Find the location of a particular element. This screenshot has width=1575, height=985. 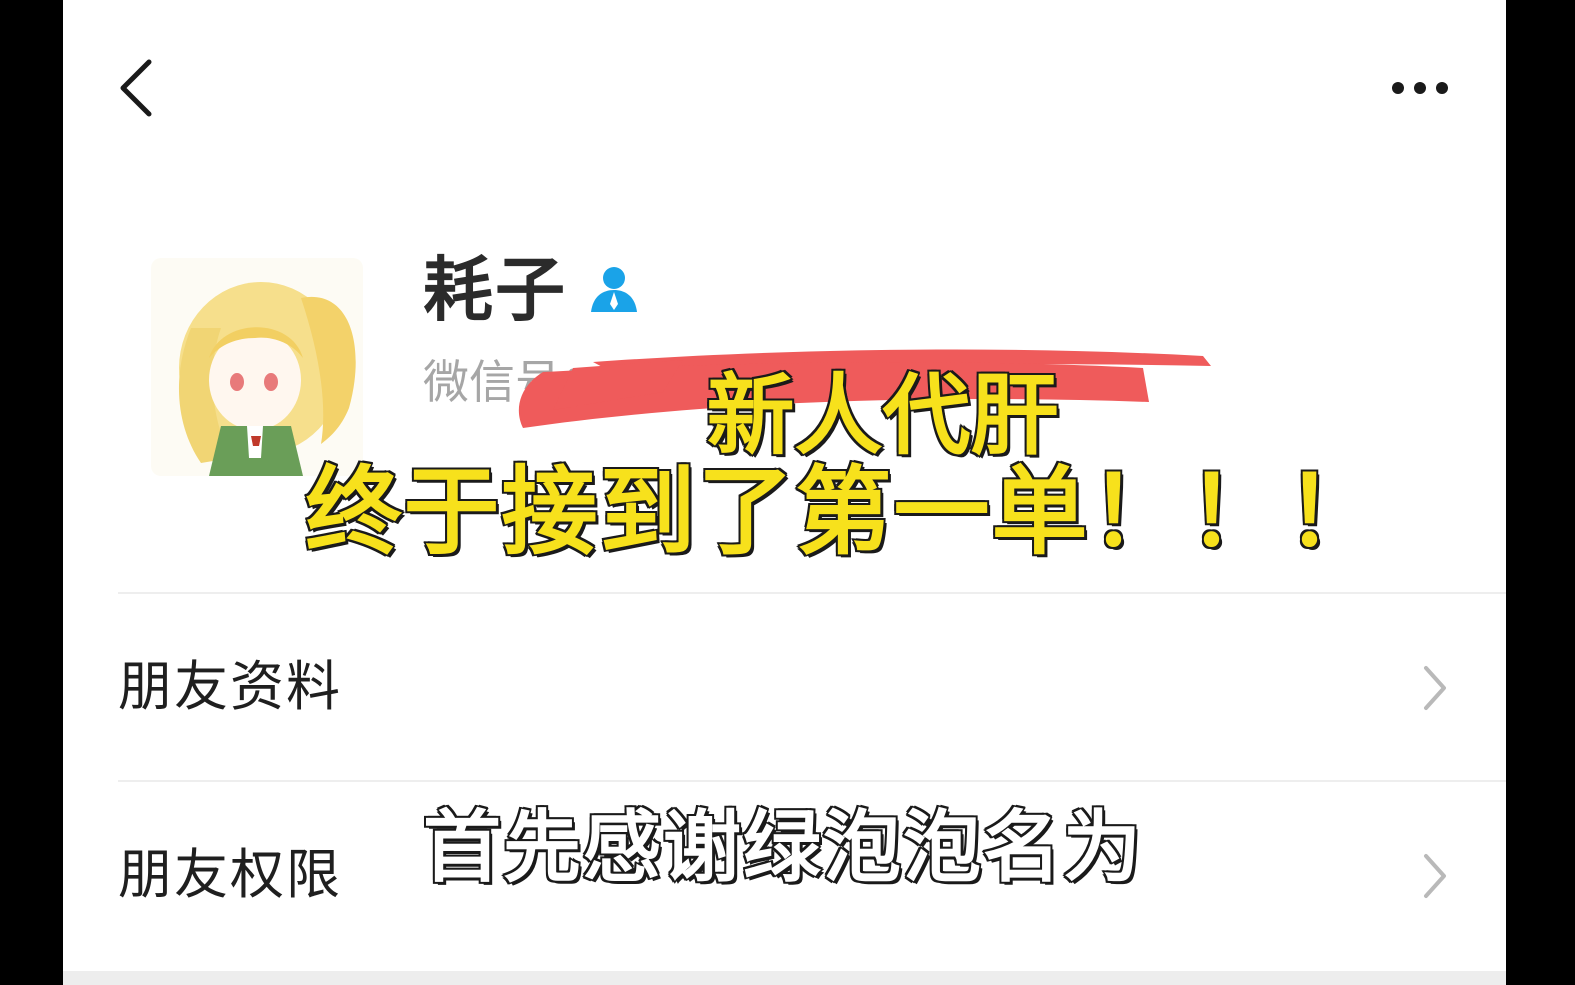

bottom-section-background is located at coordinates (784, 978).